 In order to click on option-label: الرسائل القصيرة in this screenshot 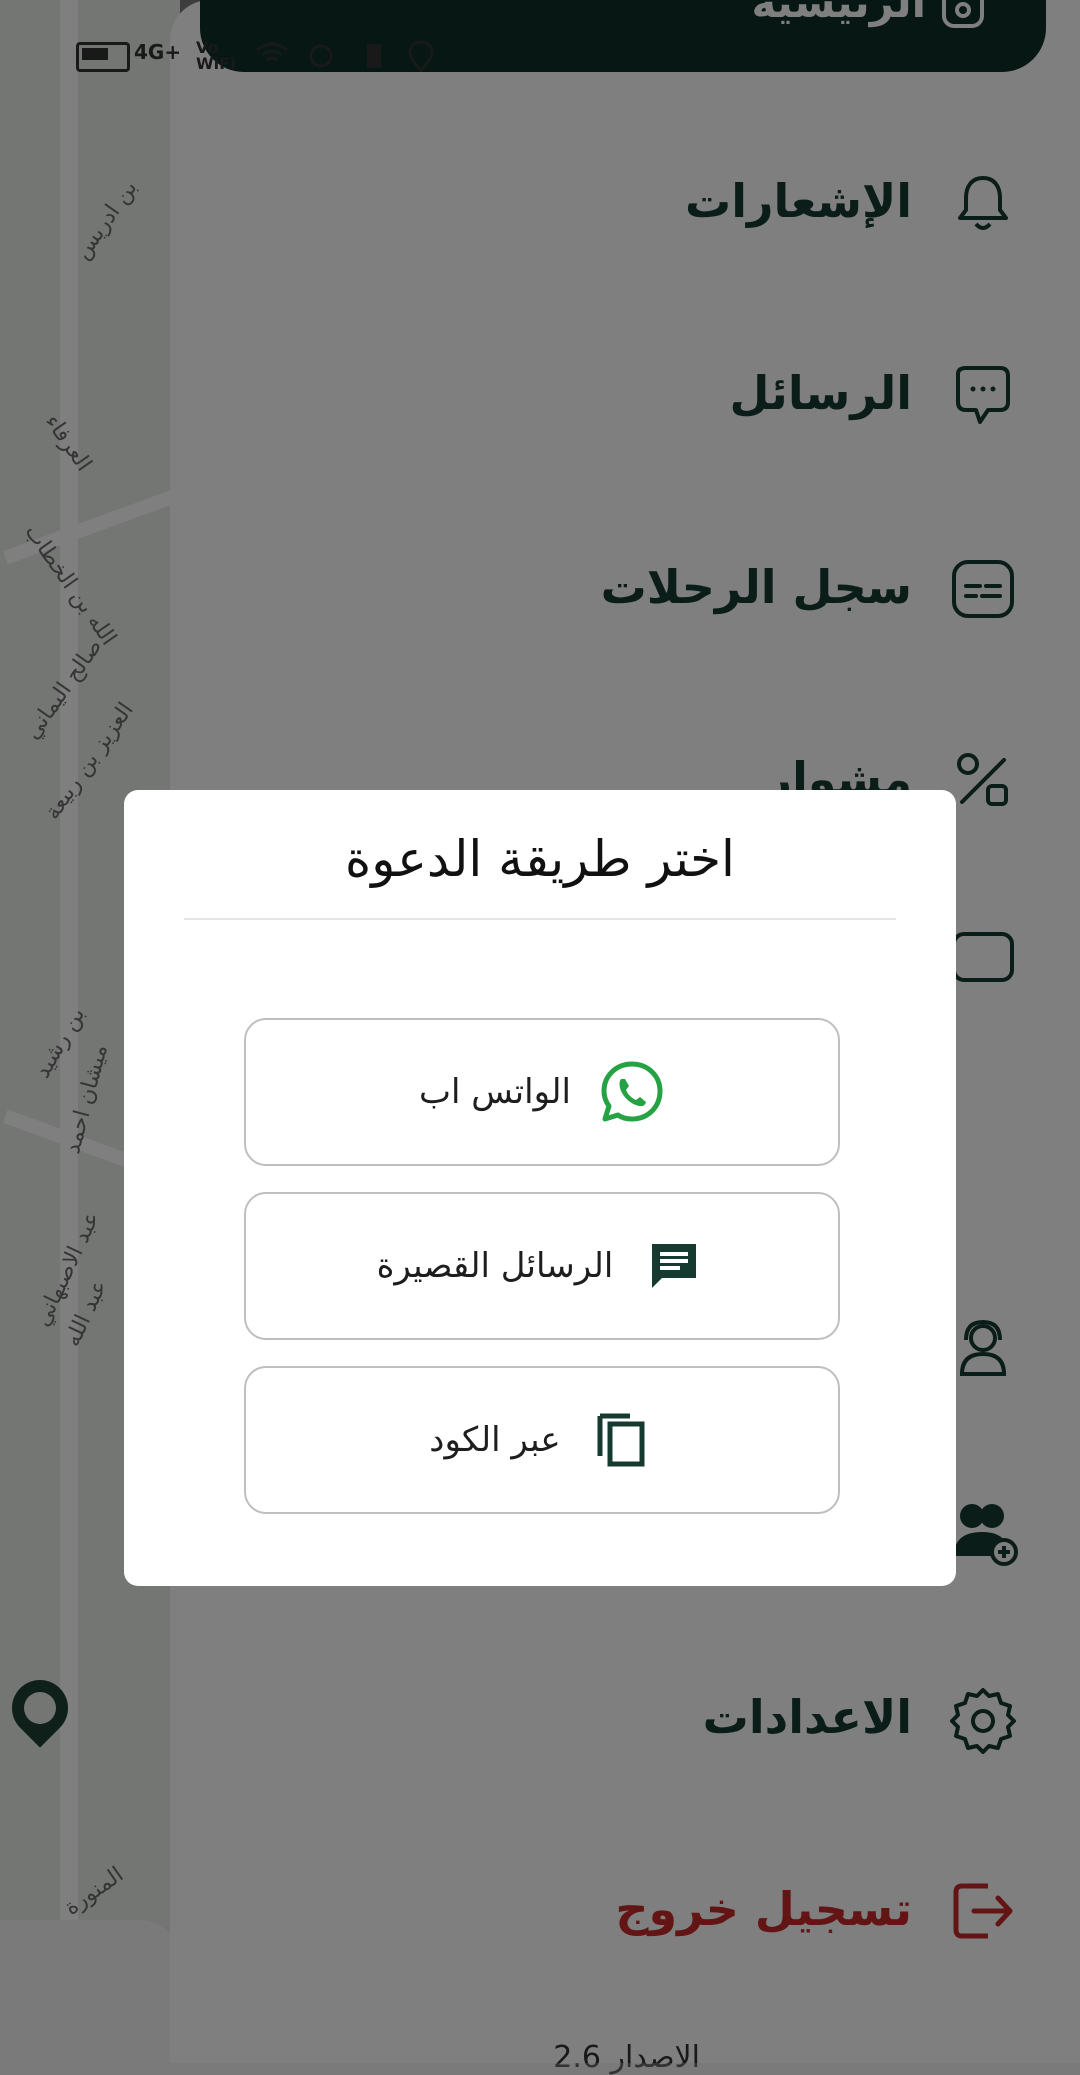, I will do `click(495, 1266)`.